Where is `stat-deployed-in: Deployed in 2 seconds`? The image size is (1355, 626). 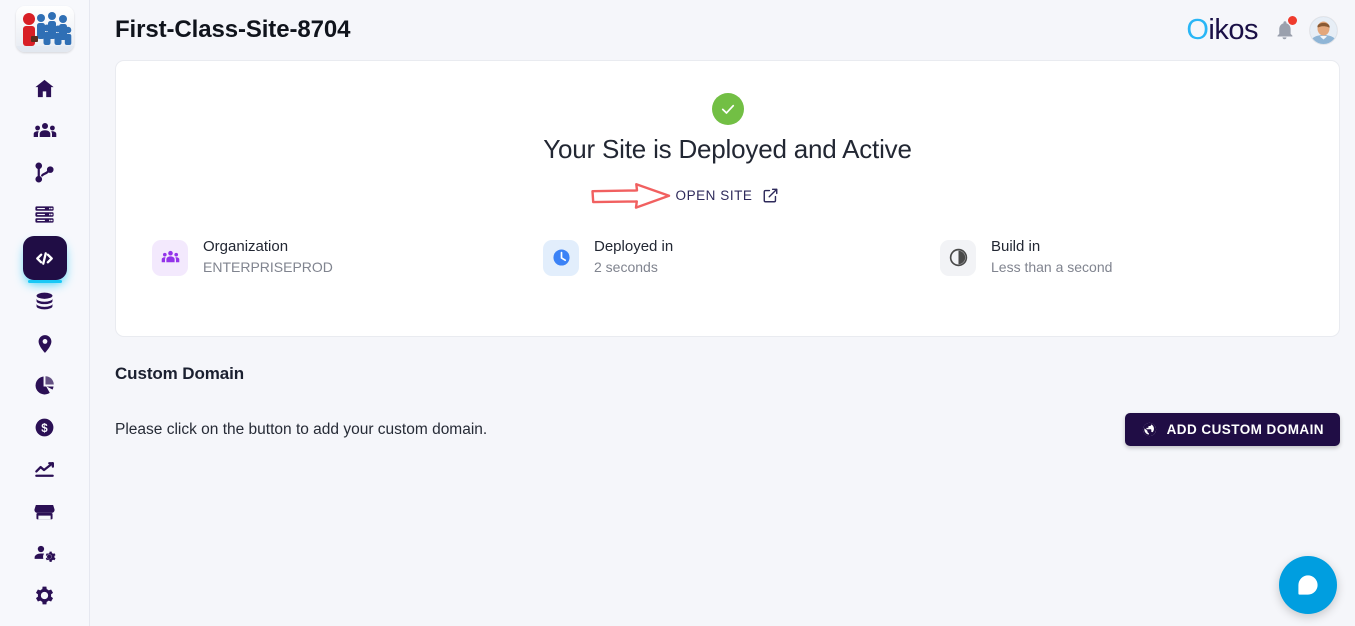
stat-deployed-in: Deployed in 2 seconds is located at coordinates (723, 257).